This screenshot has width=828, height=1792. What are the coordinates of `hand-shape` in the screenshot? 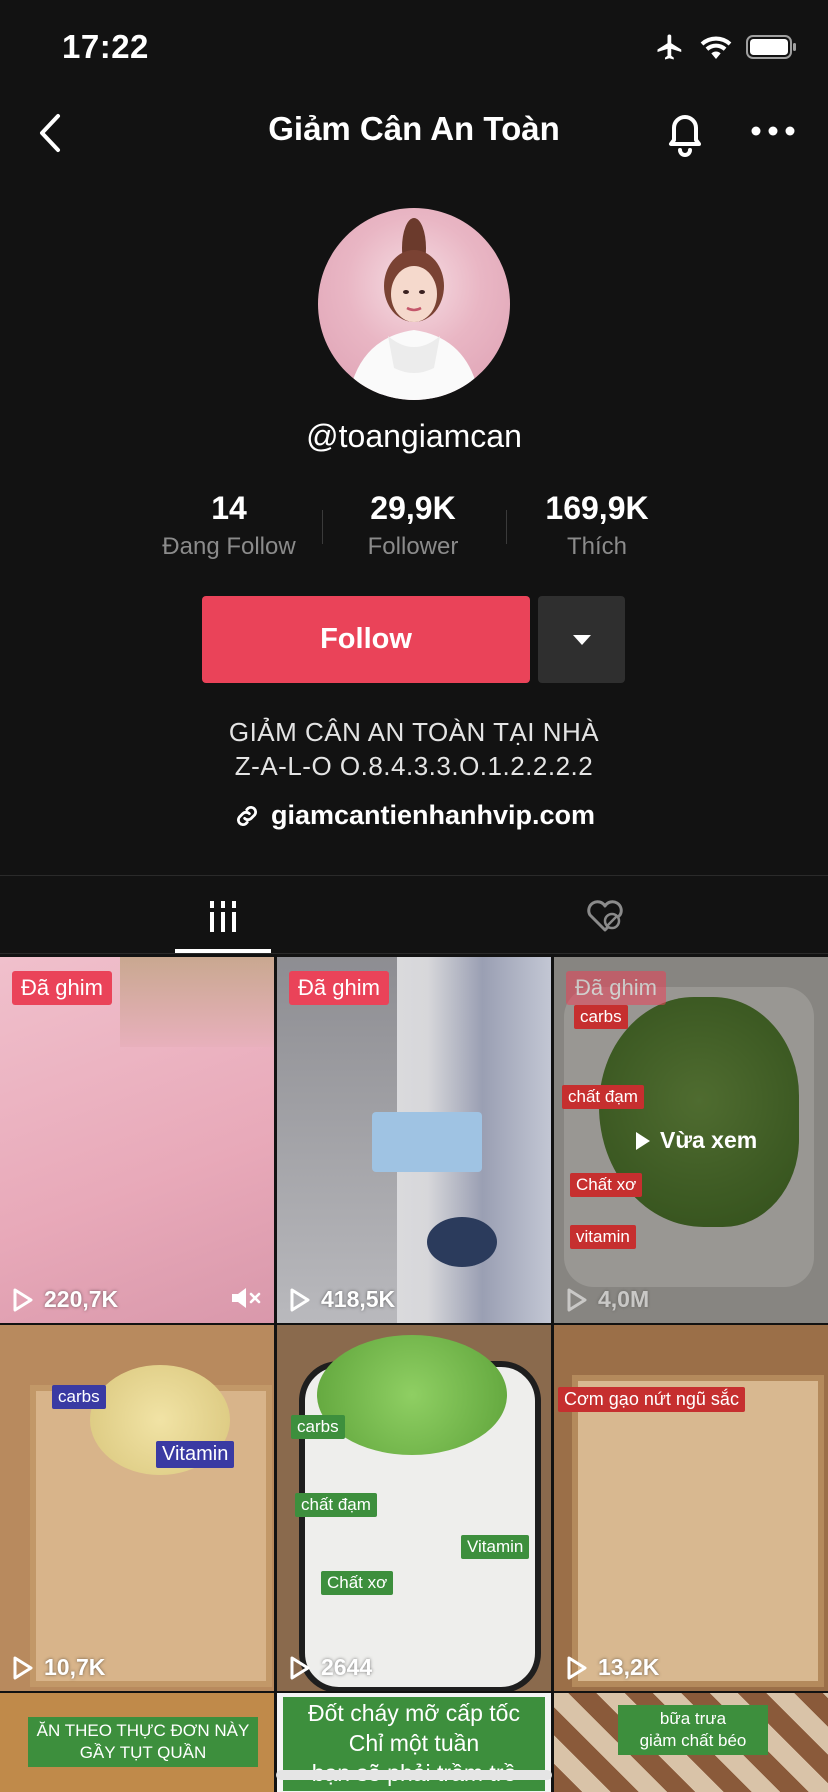 It's located at (197, 1002).